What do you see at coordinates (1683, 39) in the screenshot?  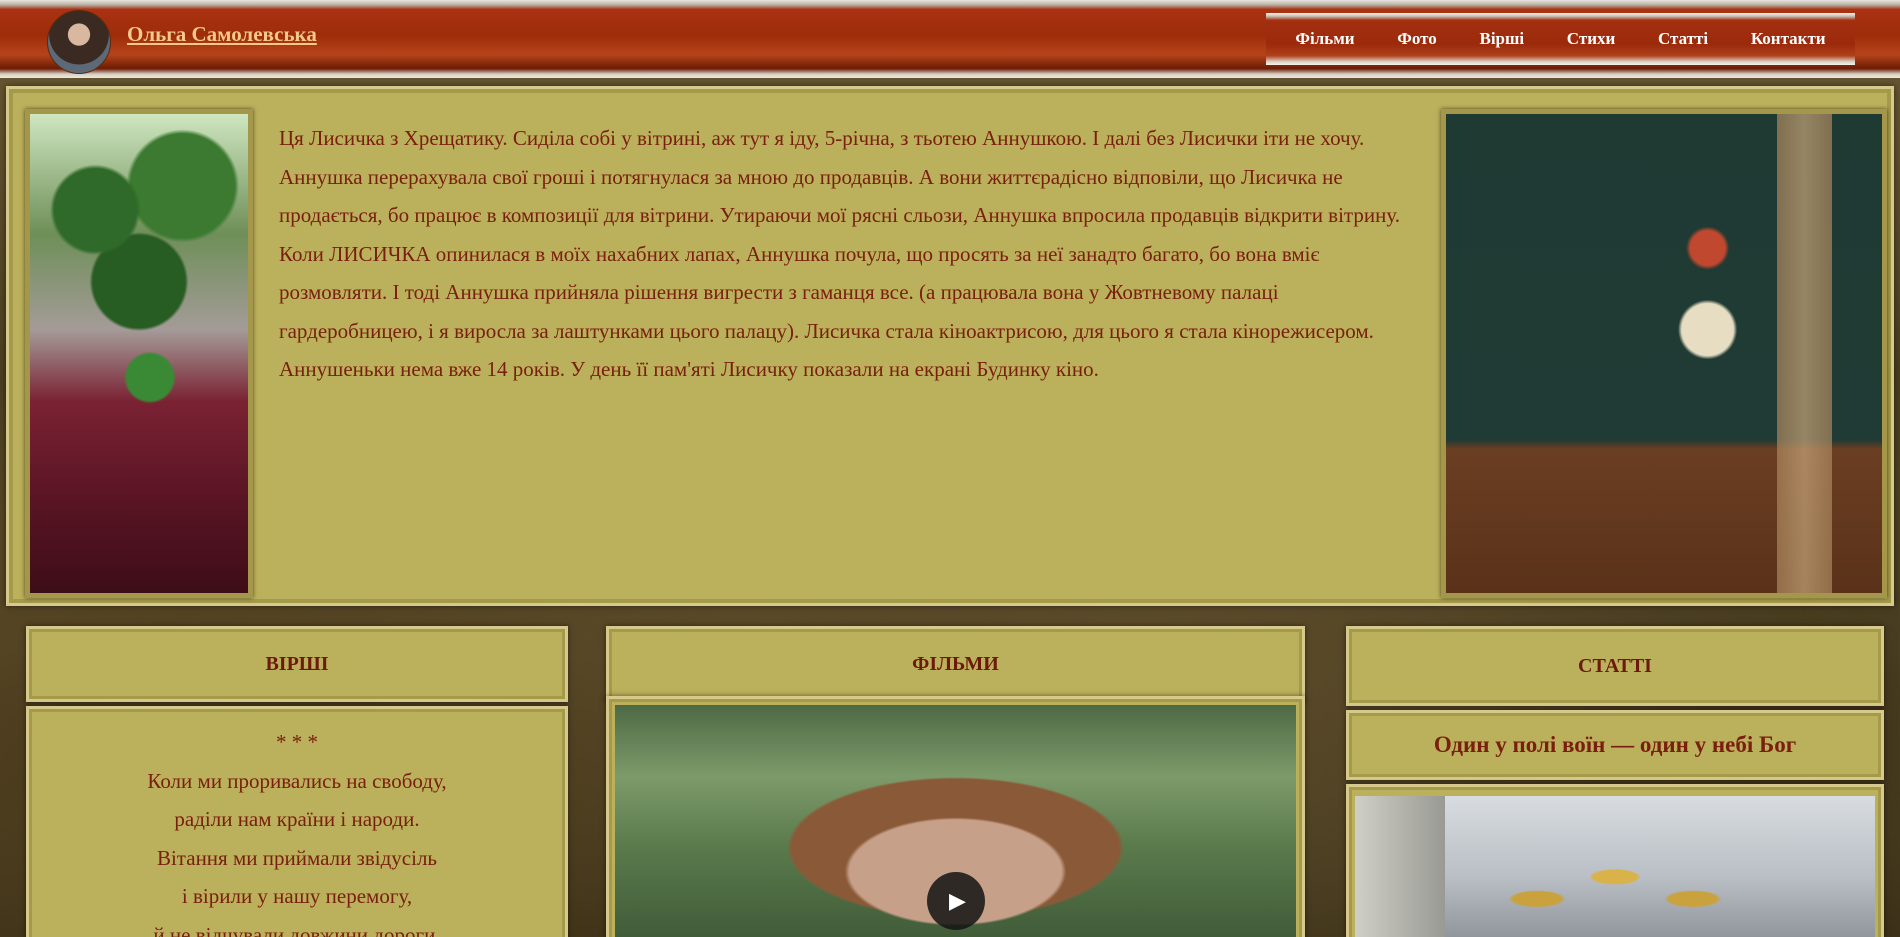 I see `nav-item-articles: Статті` at bounding box center [1683, 39].